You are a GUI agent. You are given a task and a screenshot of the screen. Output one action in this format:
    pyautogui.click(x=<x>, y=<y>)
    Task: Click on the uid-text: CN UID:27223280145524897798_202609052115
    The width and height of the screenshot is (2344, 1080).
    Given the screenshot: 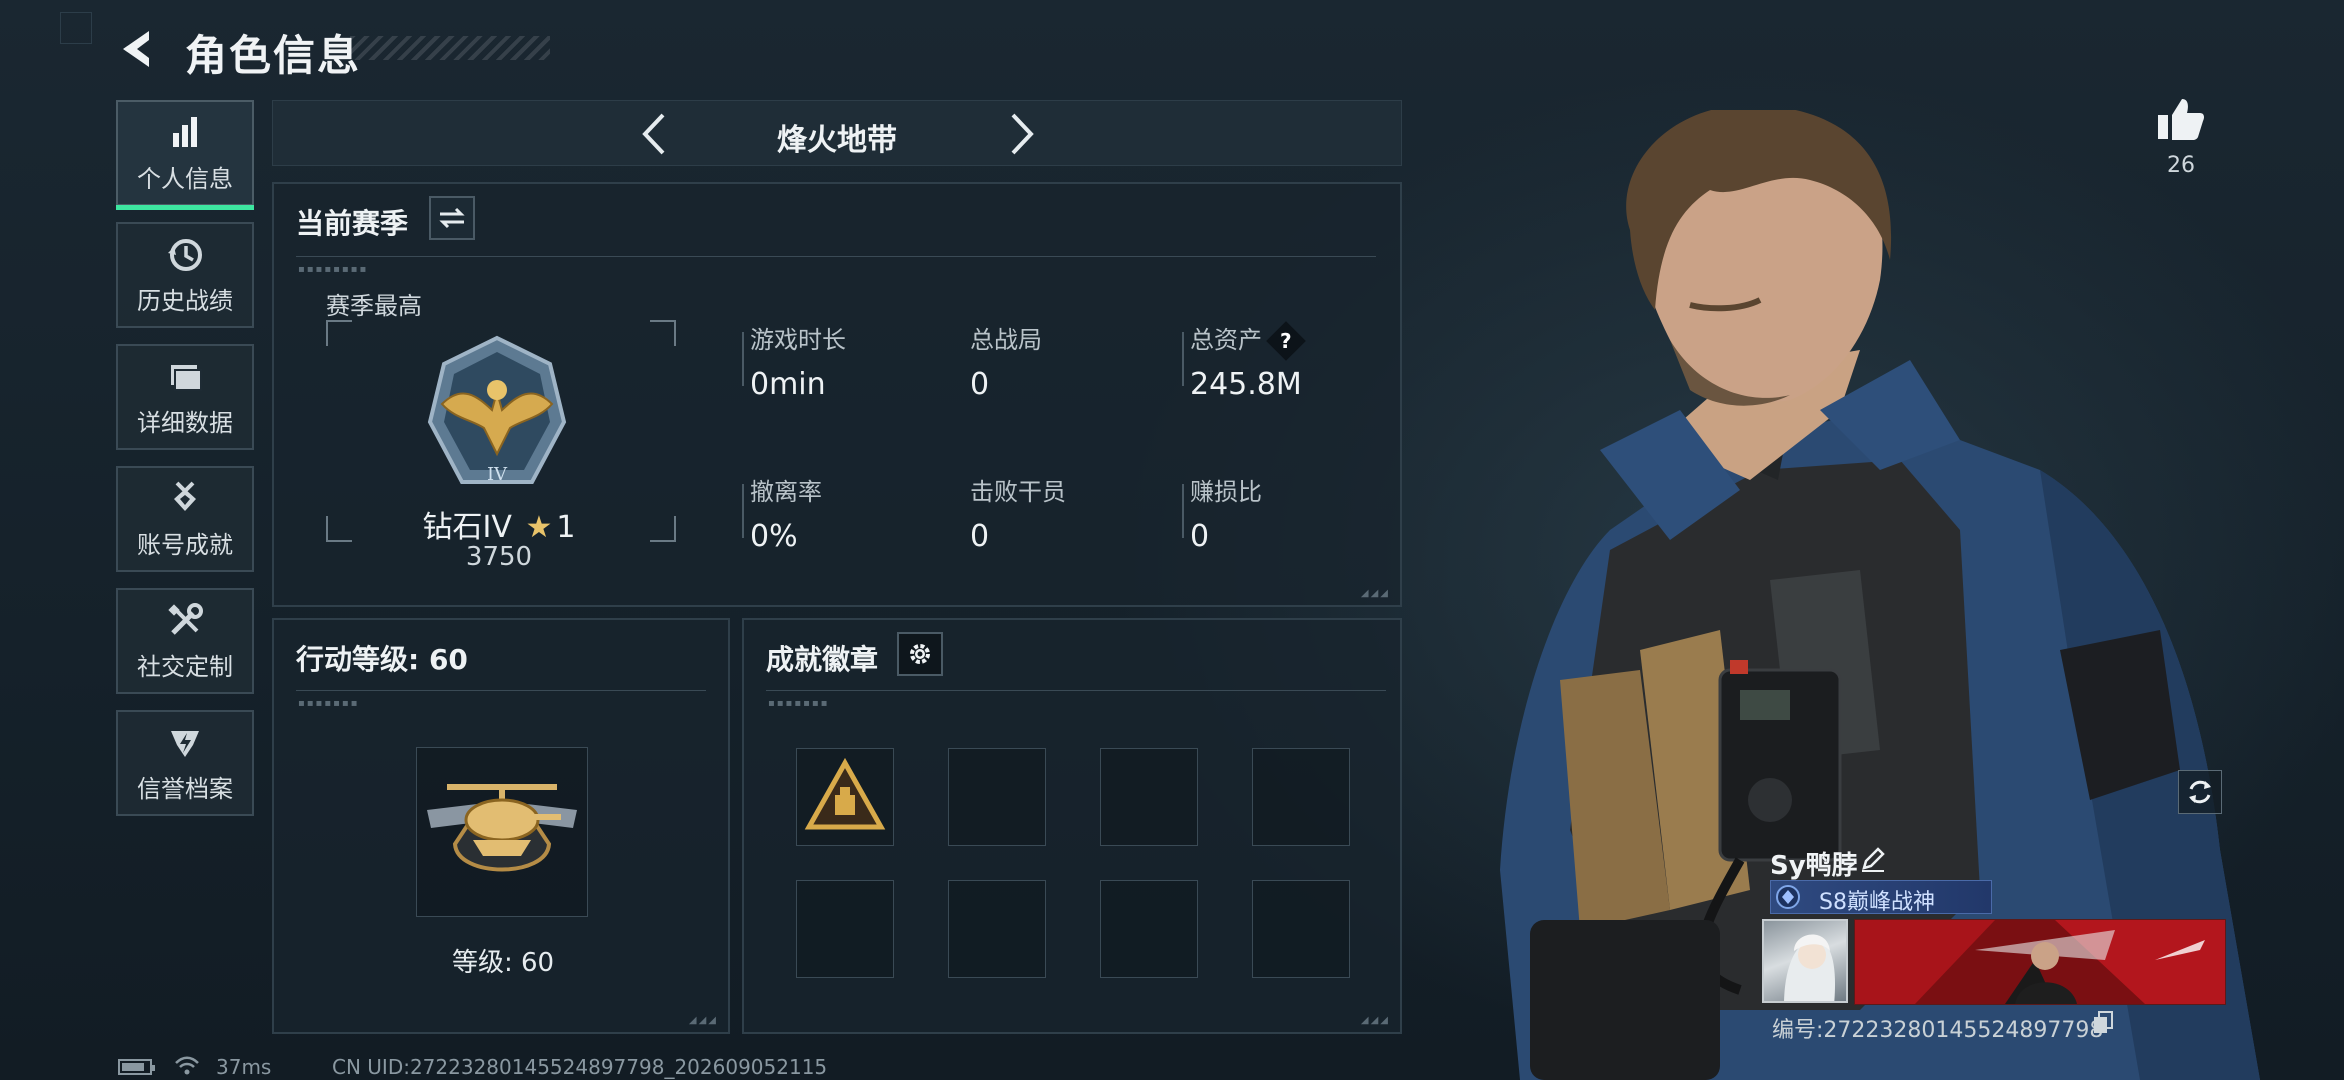 What is the action you would take?
    pyautogui.click(x=580, y=1067)
    